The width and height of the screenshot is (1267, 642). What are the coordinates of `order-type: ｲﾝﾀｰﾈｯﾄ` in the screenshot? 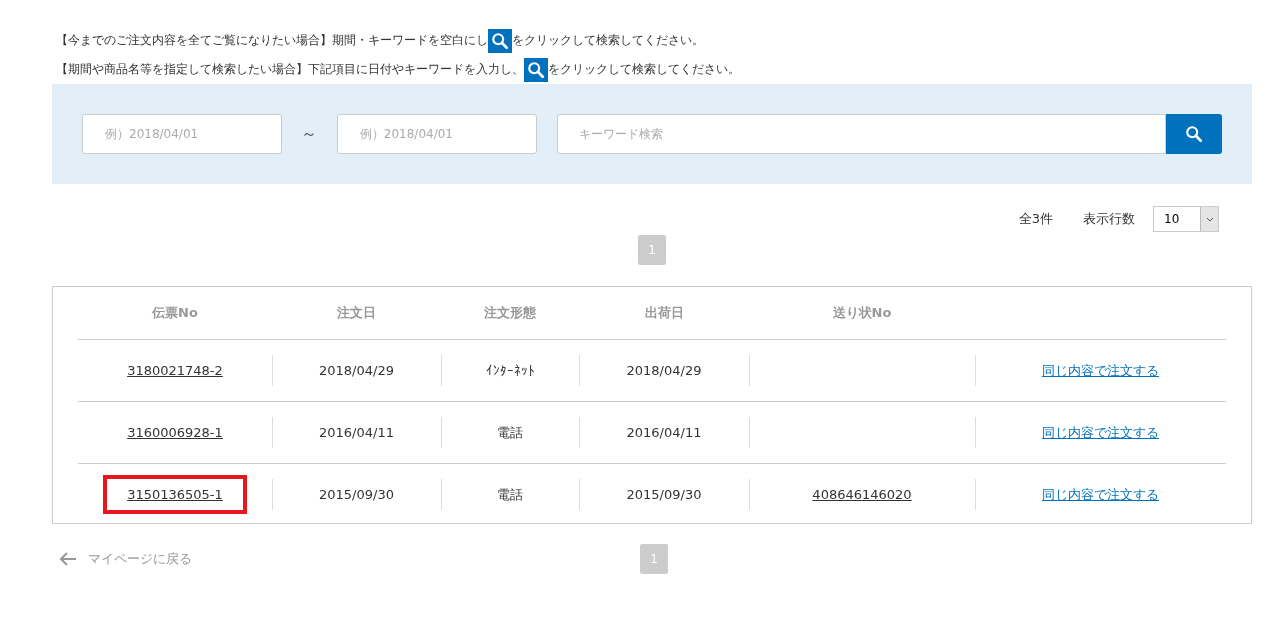 It's located at (510, 370).